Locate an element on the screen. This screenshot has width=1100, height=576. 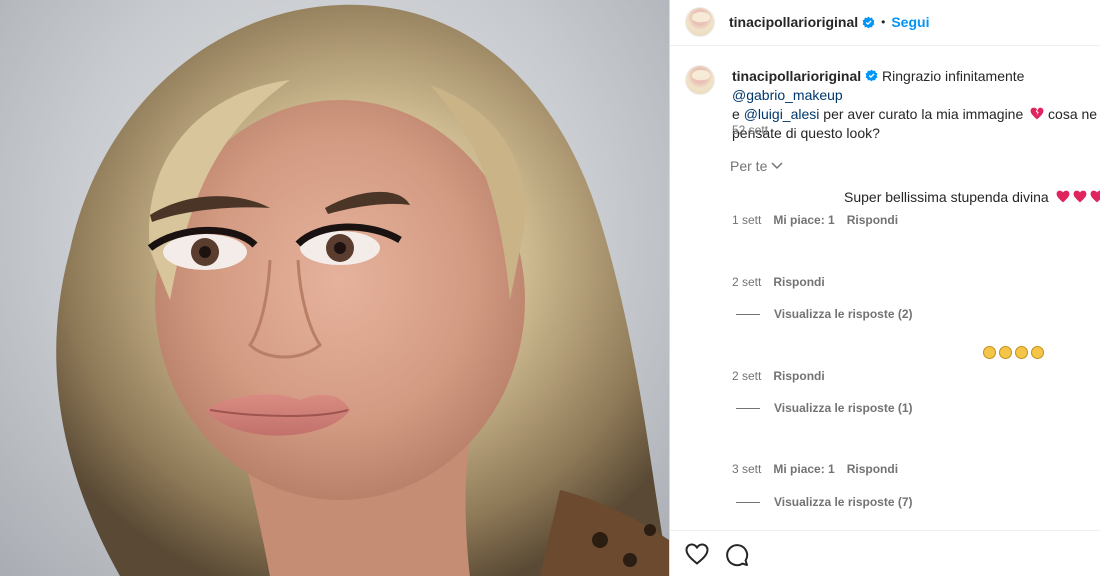
mention-link: @luigi_alesi is located at coordinates (782, 114).